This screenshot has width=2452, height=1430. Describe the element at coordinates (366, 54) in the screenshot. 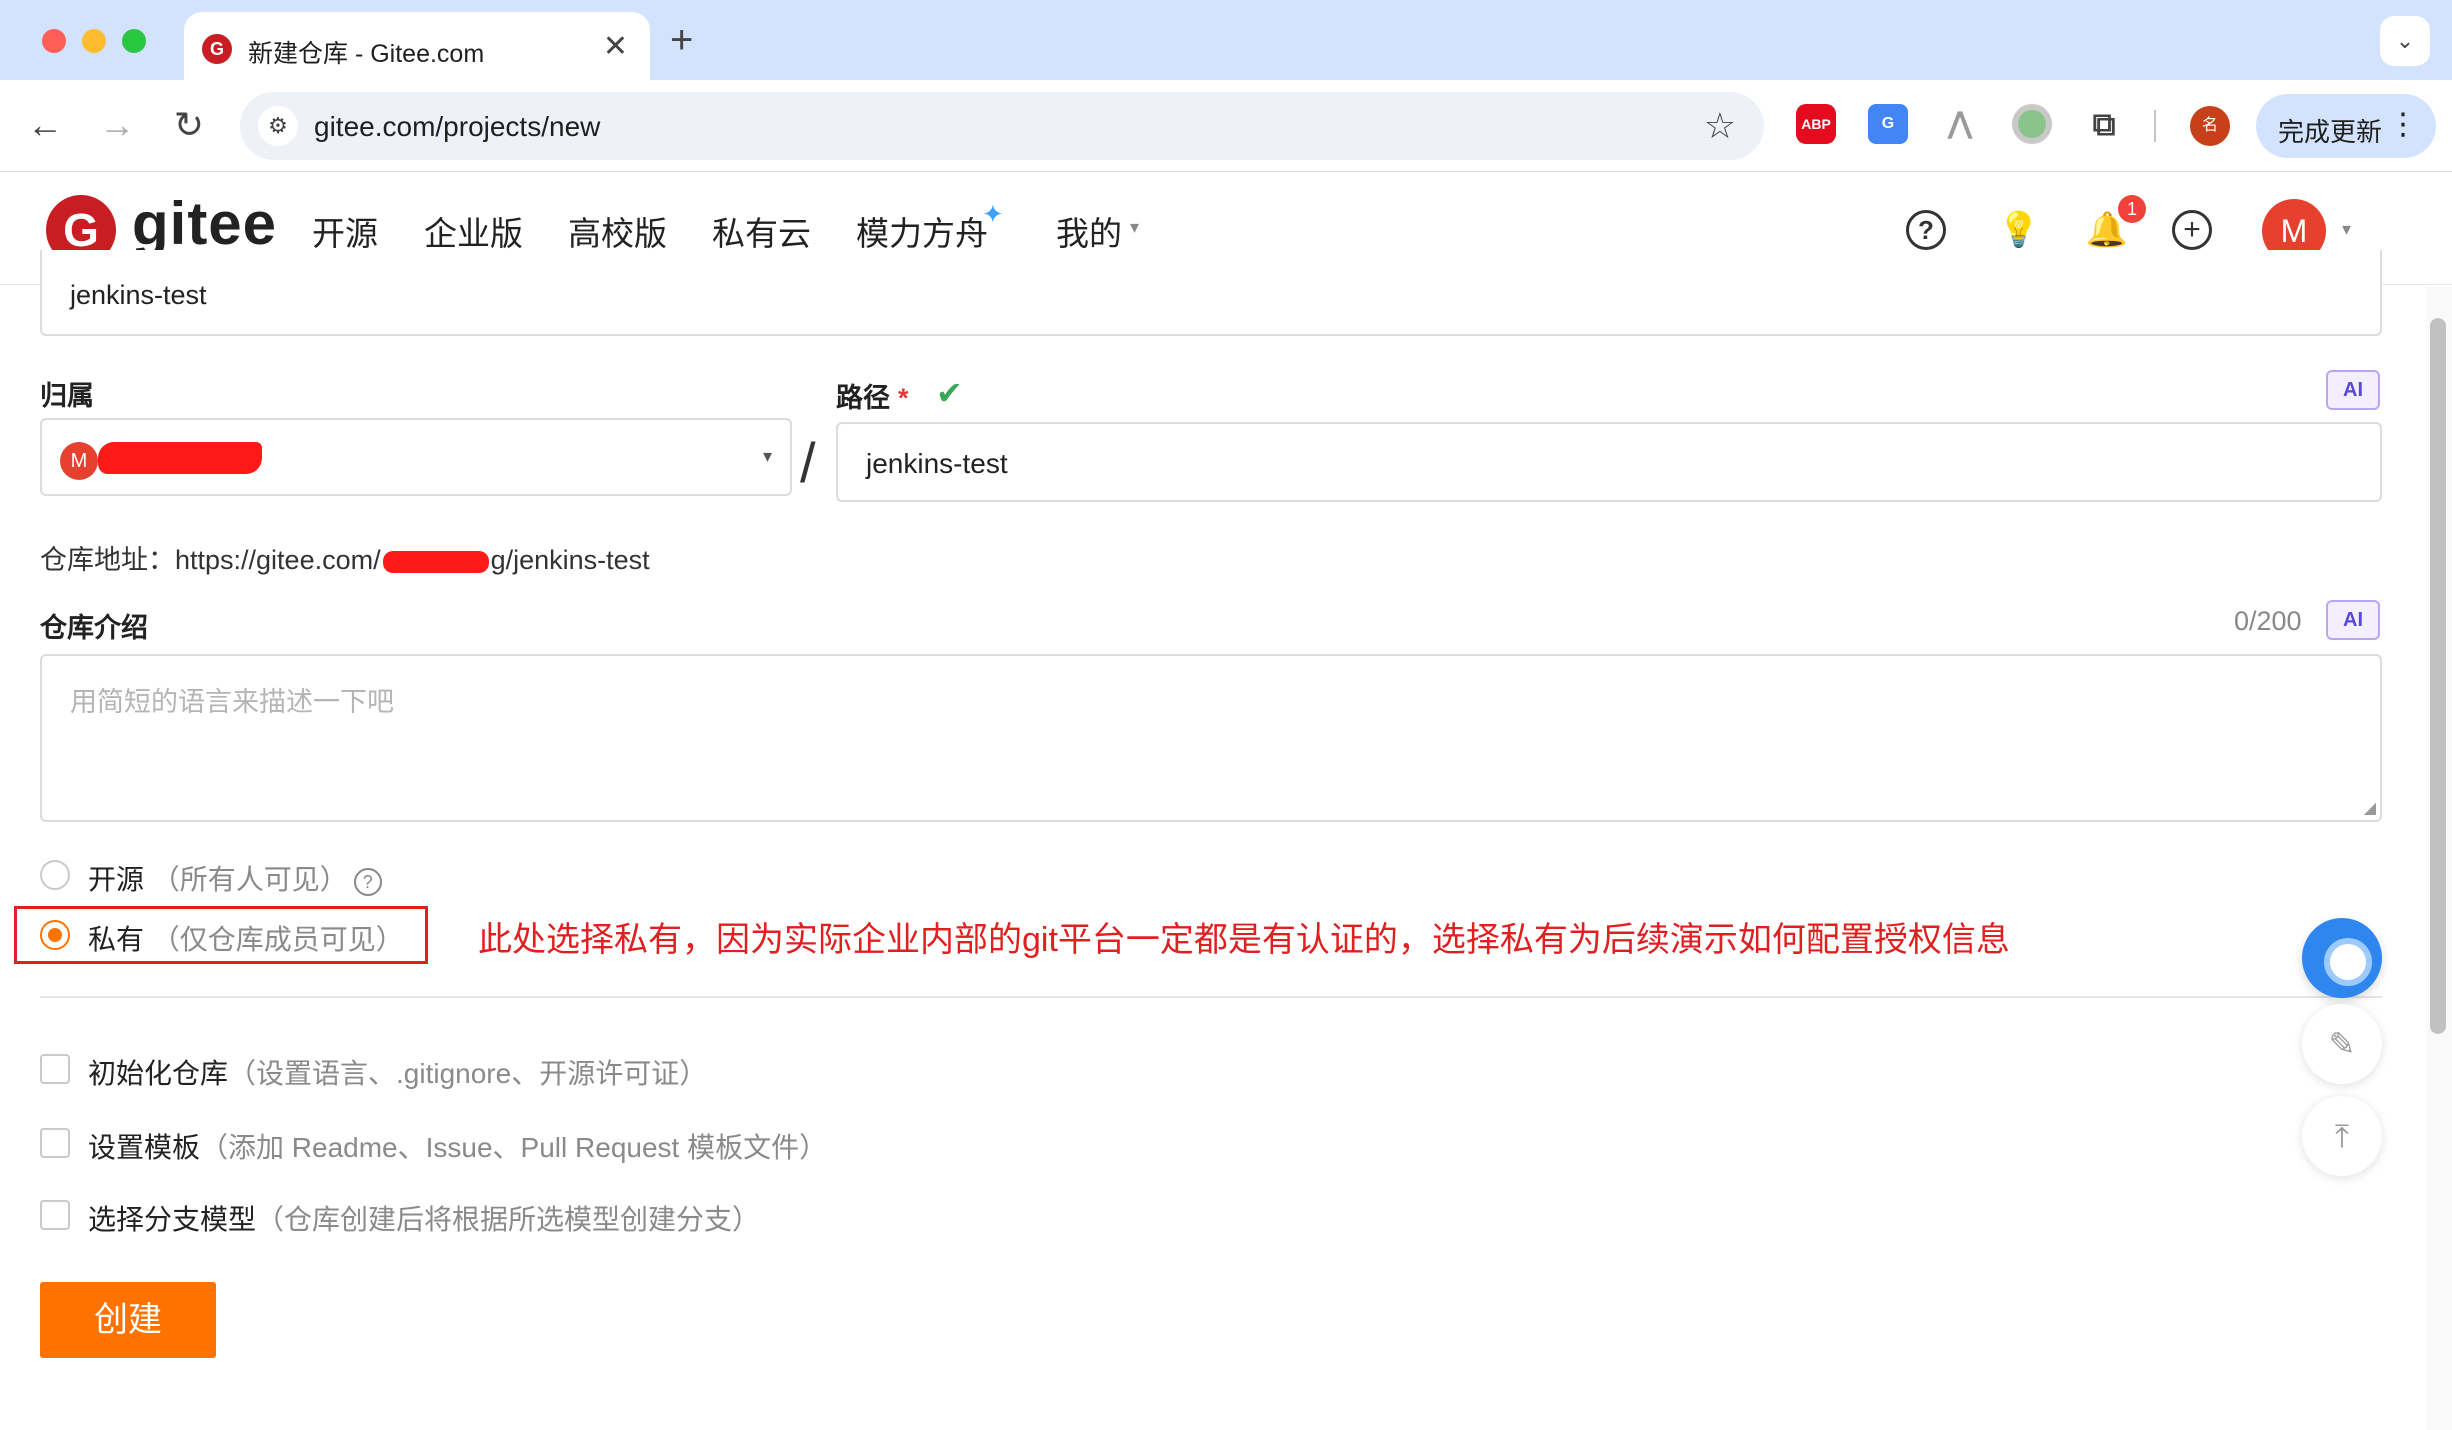

I see `tab-title: 新建仓库 - Gitee.com` at that location.